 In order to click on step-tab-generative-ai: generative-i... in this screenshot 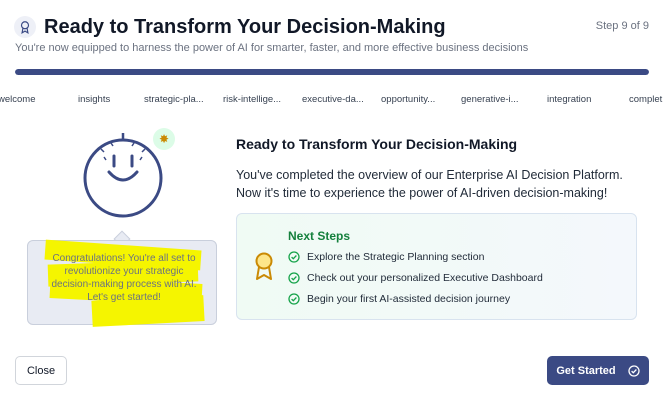, I will do `click(490, 99)`.